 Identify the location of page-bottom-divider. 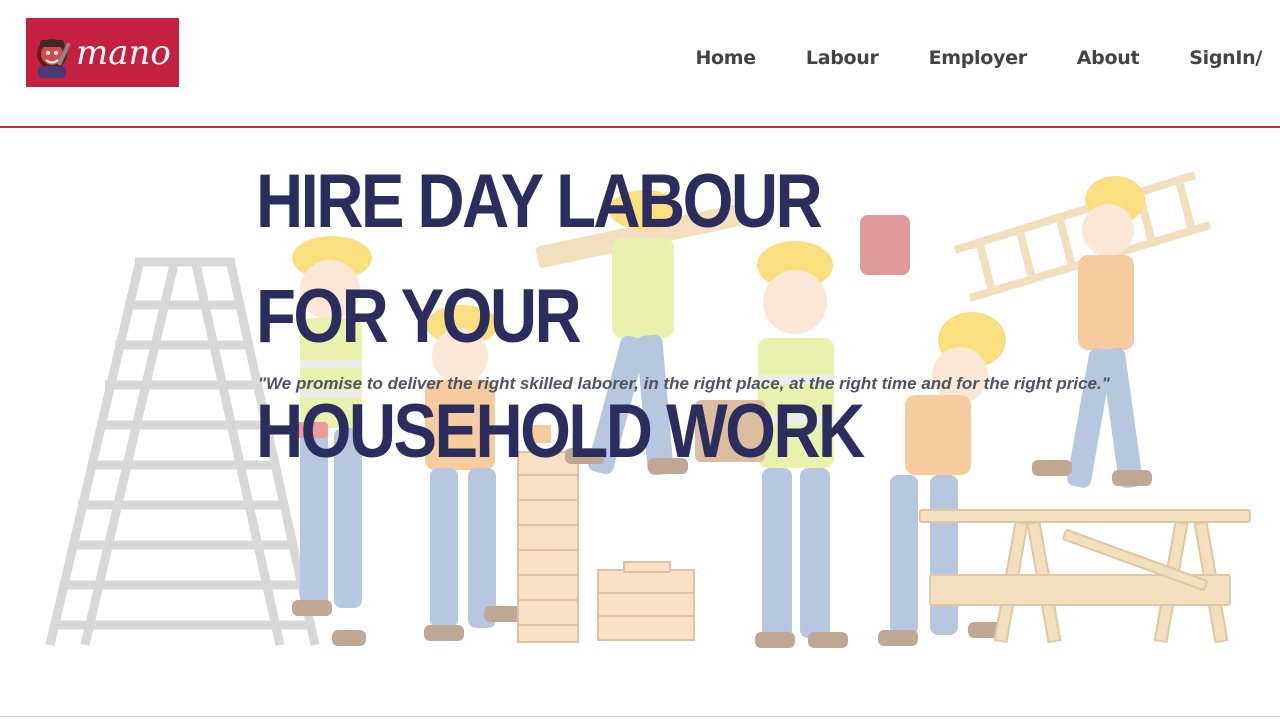
(640, 716).